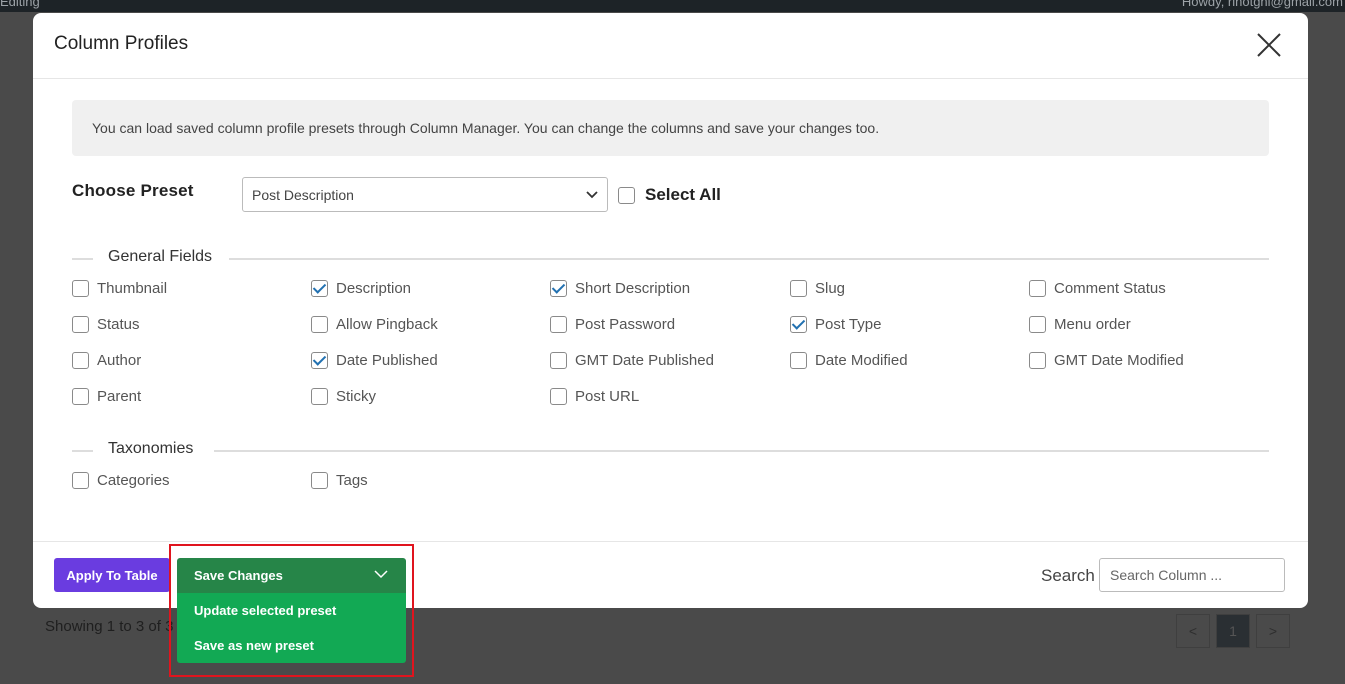  Describe the element at coordinates (1110, 288) in the screenshot. I see `field-label: Comment Status` at that location.